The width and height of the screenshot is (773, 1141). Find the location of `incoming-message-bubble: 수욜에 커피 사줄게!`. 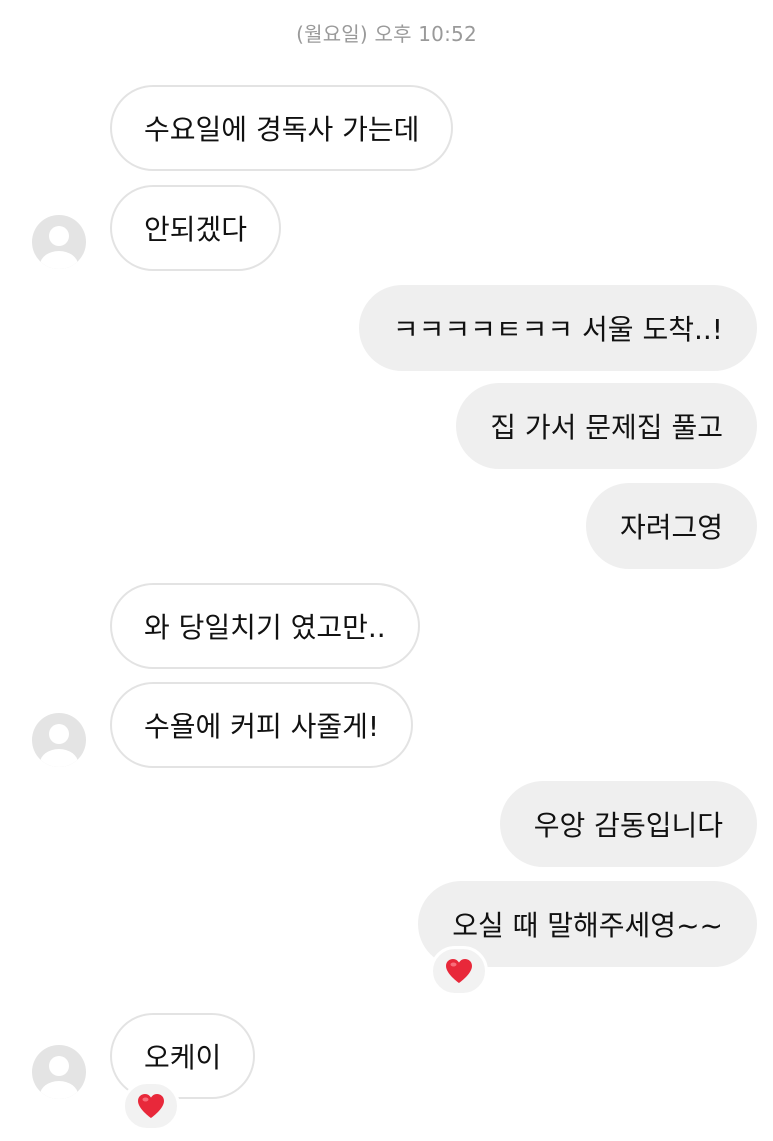

incoming-message-bubble: 수욜에 커피 사줄게! is located at coordinates (262, 725).